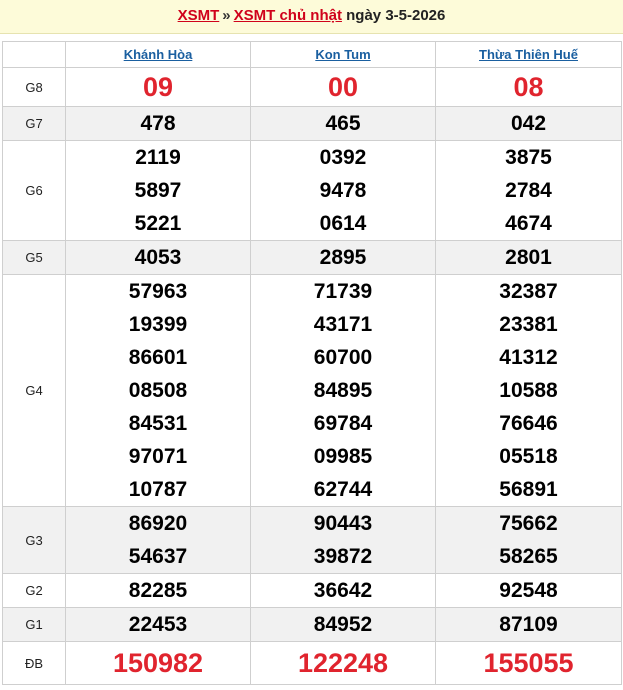  What do you see at coordinates (343, 157) in the screenshot?
I see `lottery-number: 0392` at bounding box center [343, 157].